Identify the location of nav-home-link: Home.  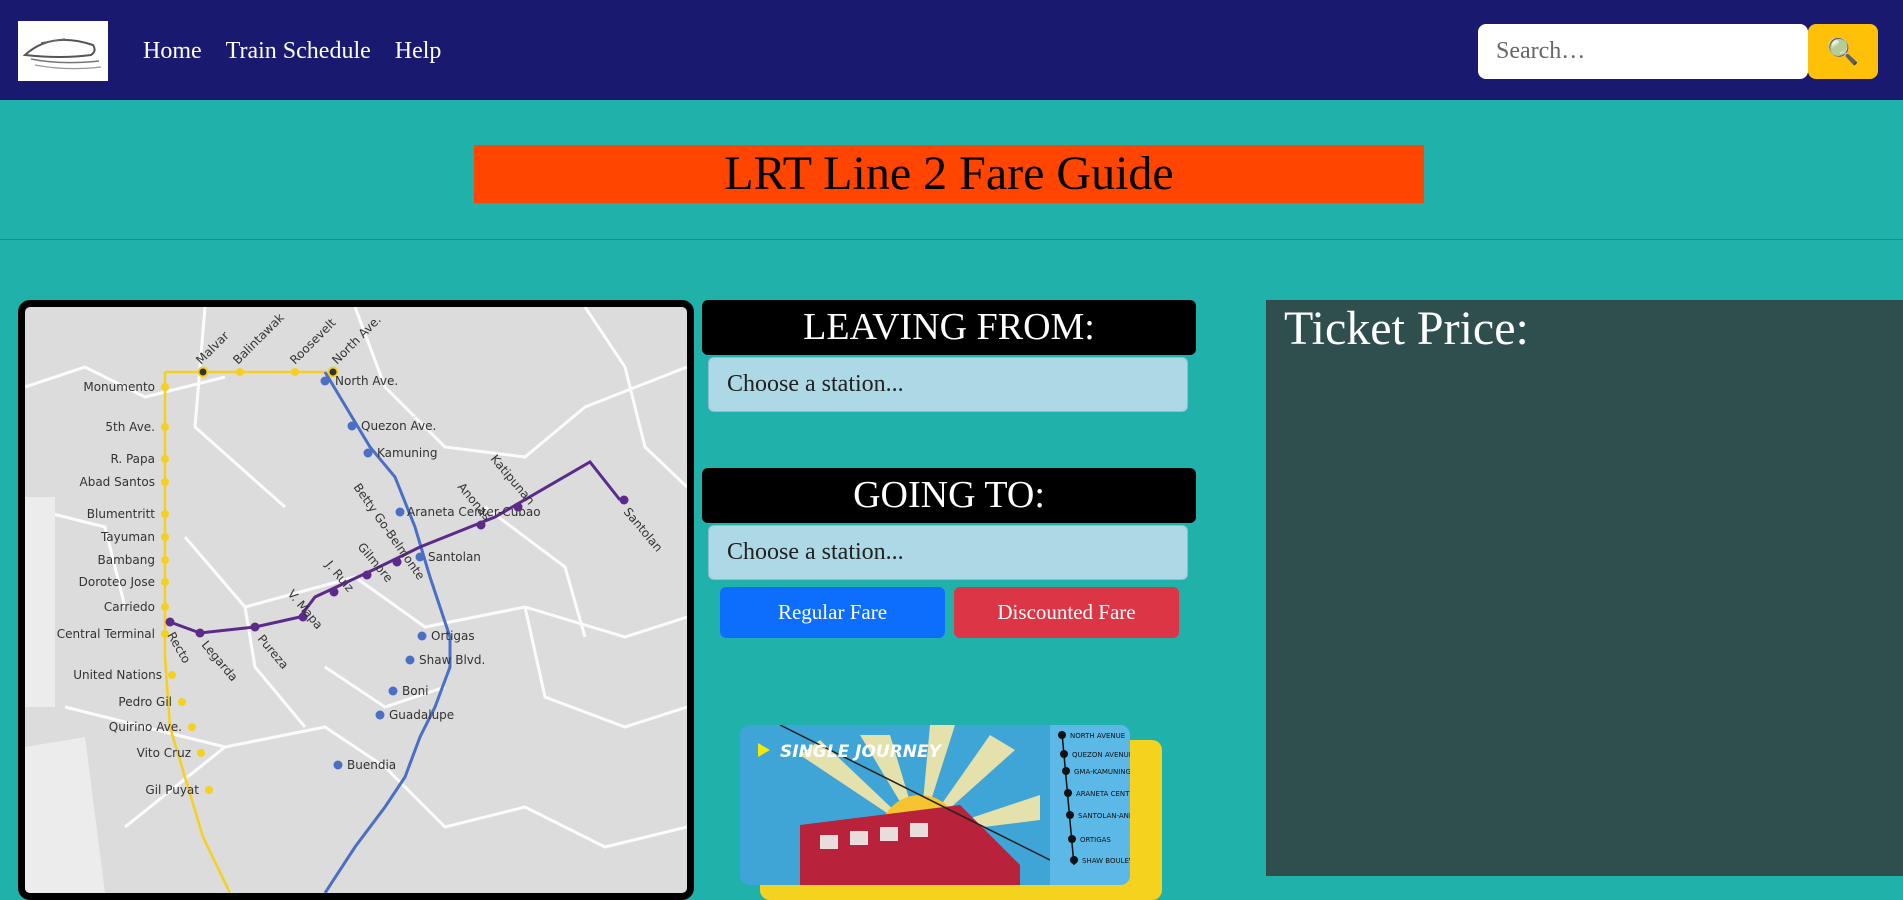
(172, 51).